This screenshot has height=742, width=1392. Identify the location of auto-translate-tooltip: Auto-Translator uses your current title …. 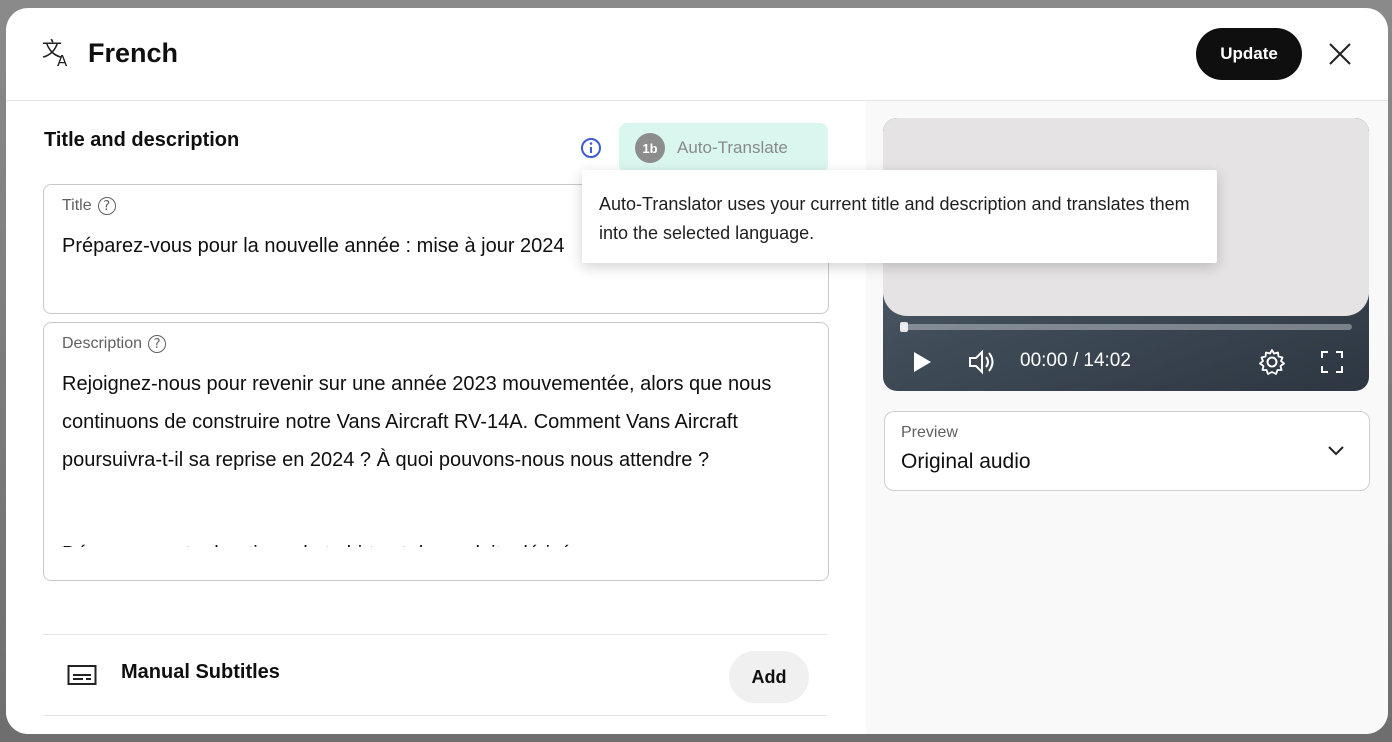
(899, 216).